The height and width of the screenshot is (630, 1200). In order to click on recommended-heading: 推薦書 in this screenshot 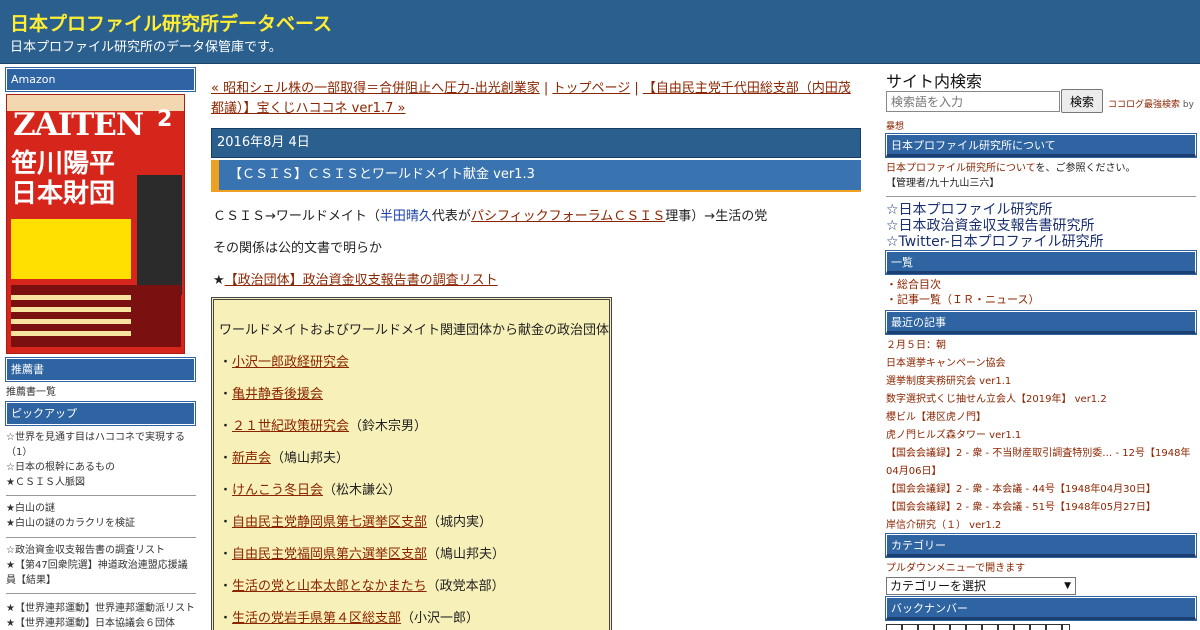, I will do `click(100, 369)`.